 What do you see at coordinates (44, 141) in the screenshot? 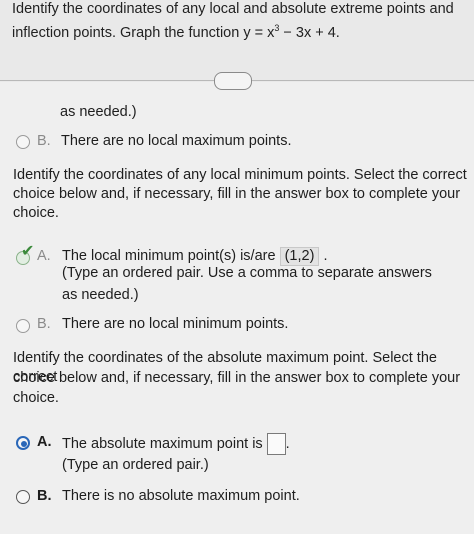
I see `local-max-option-b-letter: B.` at bounding box center [44, 141].